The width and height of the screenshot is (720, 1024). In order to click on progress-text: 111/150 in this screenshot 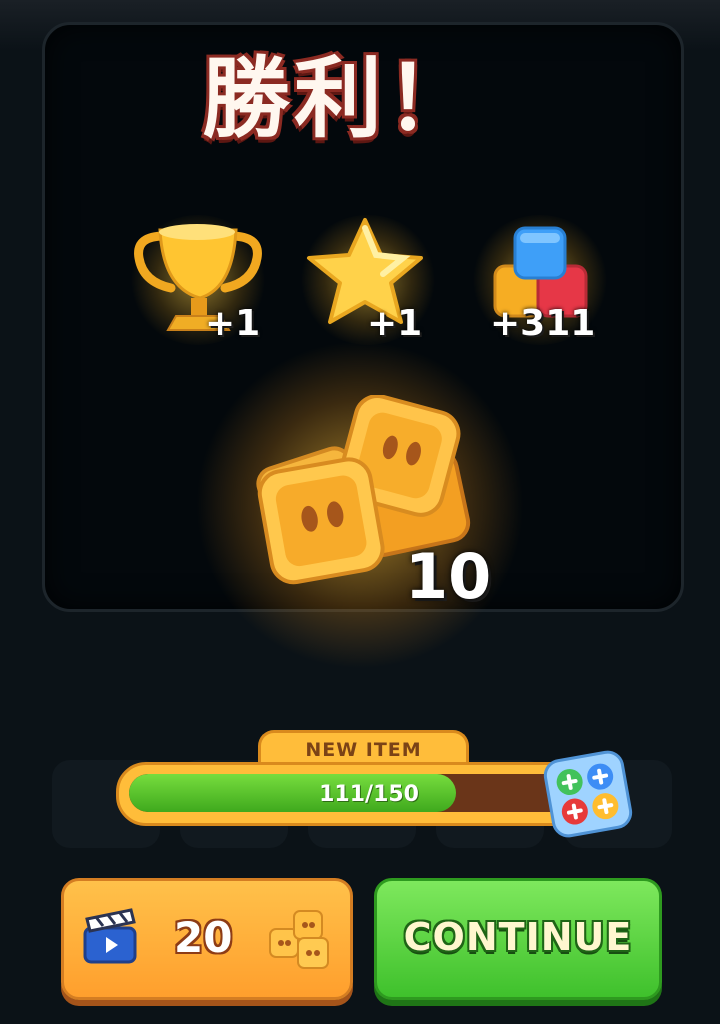, I will do `click(369, 794)`.